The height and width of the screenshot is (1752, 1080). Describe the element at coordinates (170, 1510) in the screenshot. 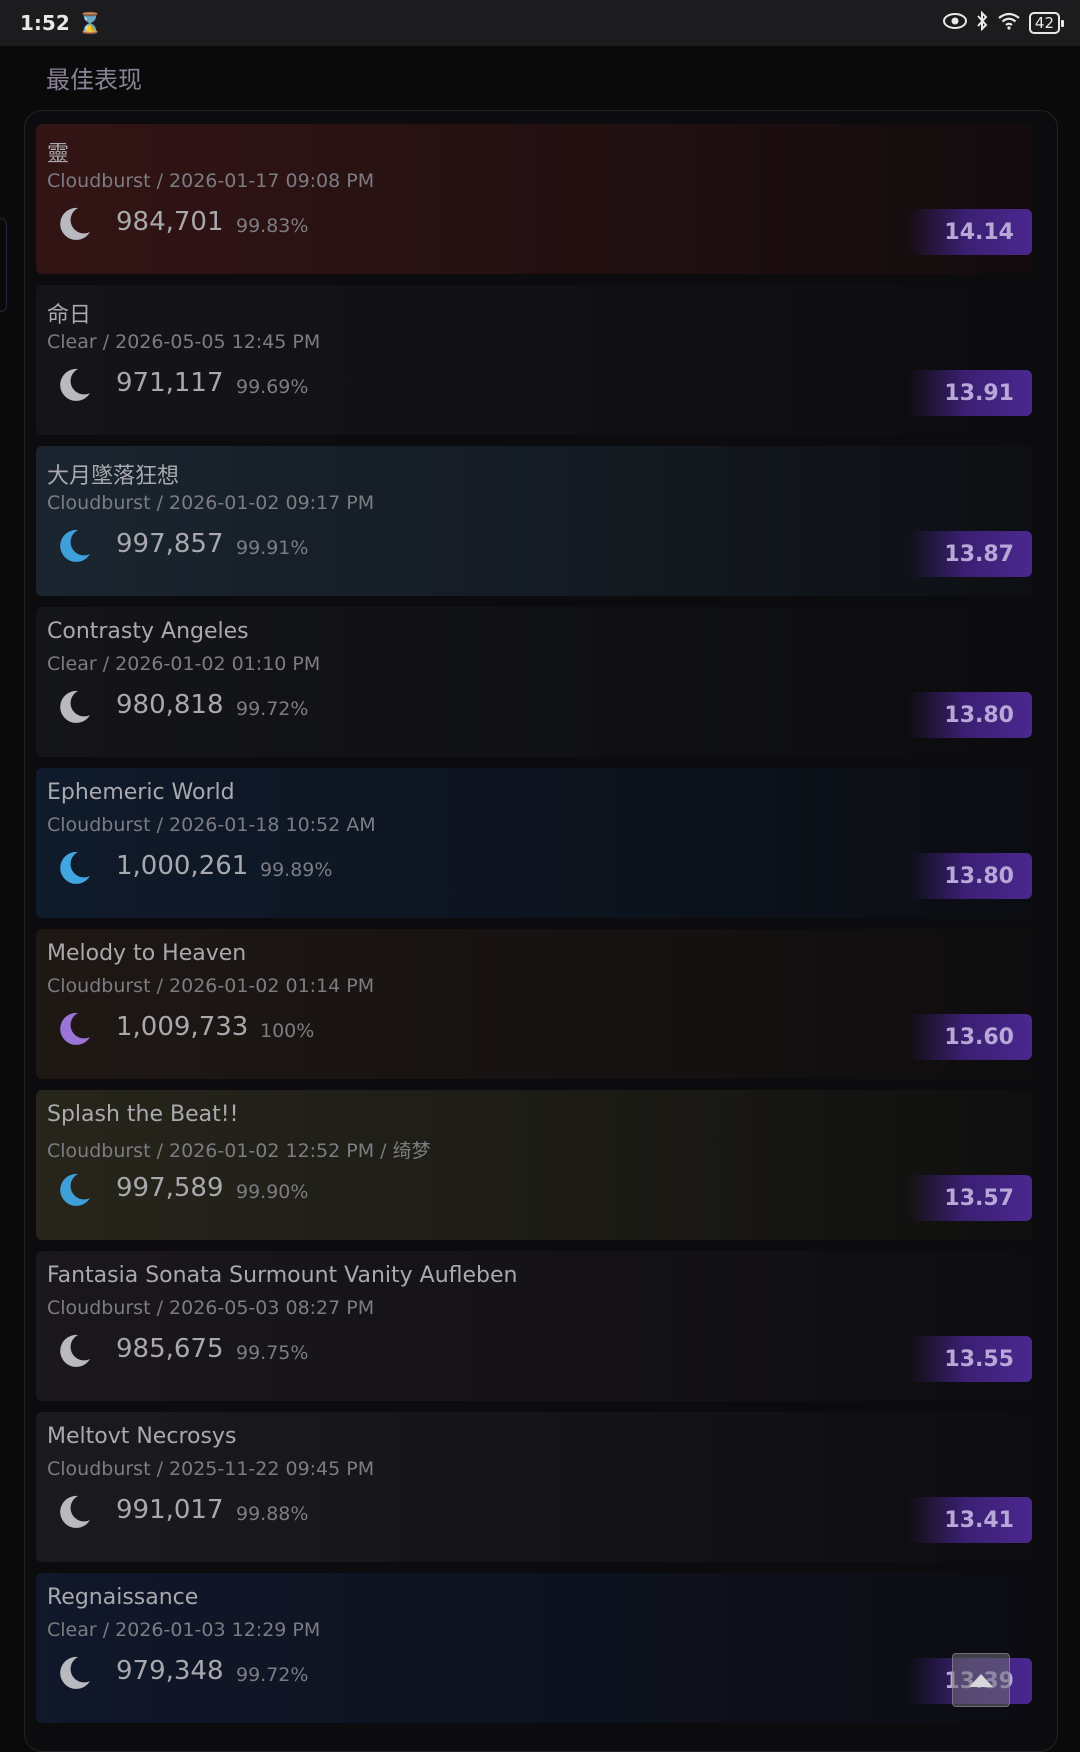

I see `record-score: 991,017` at that location.